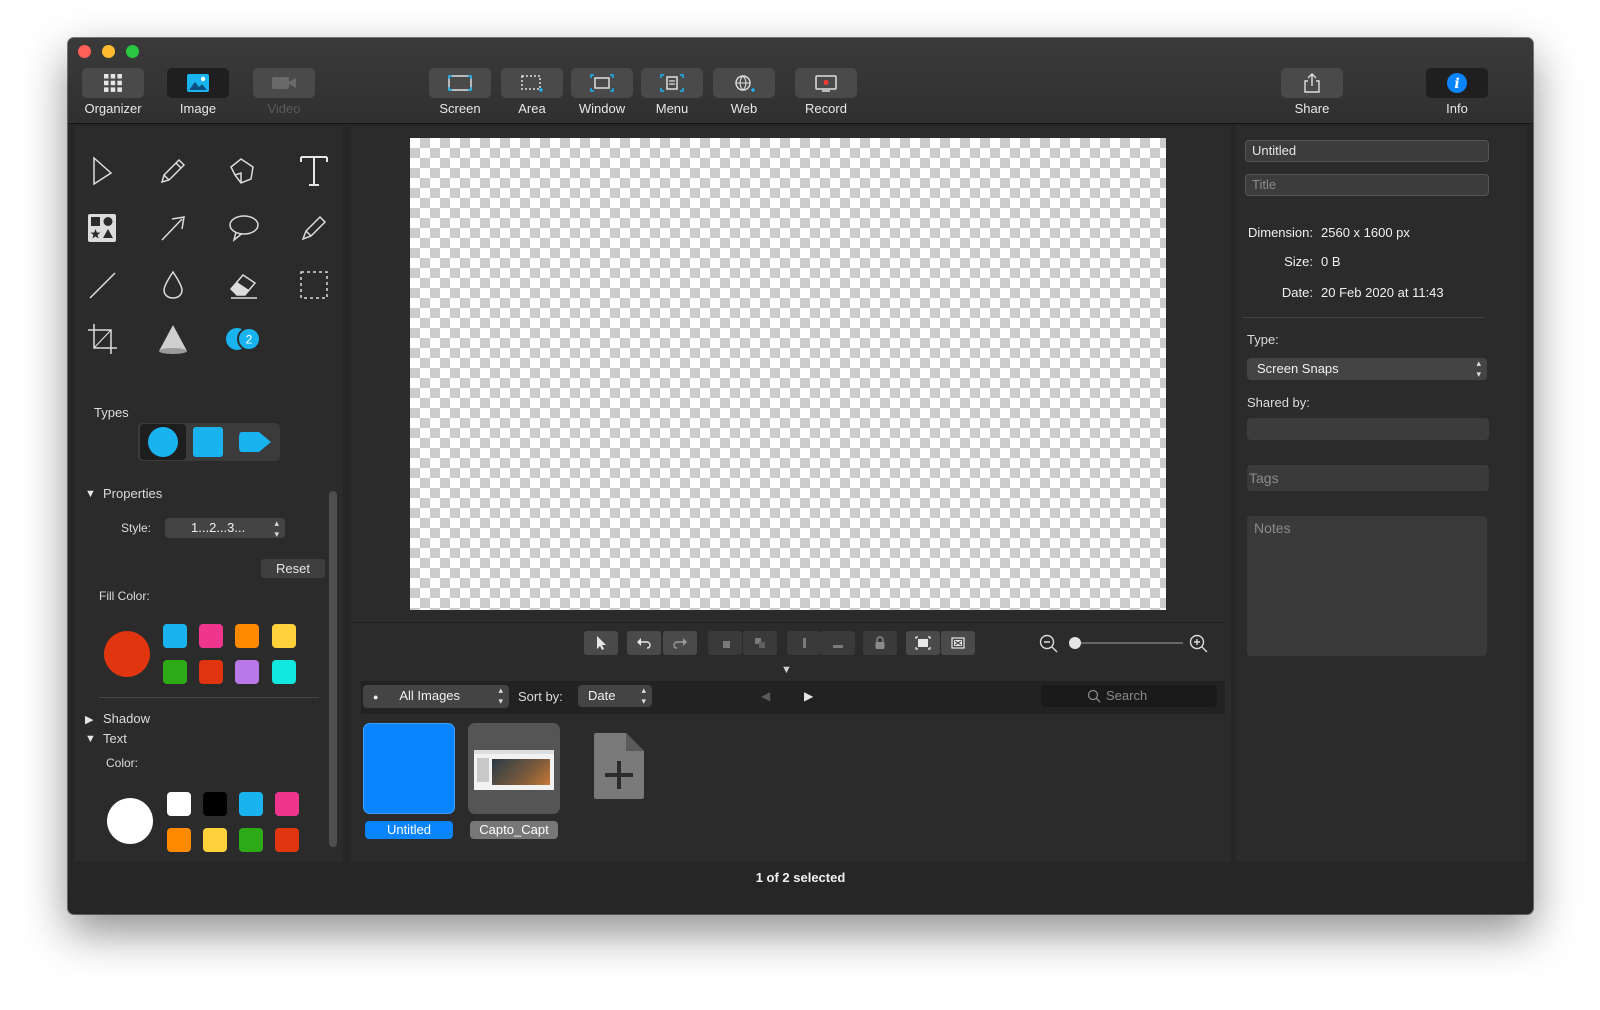 The width and height of the screenshot is (1600, 1010). What do you see at coordinates (460, 93) in the screenshot?
I see `screen-capture-button: Screen` at bounding box center [460, 93].